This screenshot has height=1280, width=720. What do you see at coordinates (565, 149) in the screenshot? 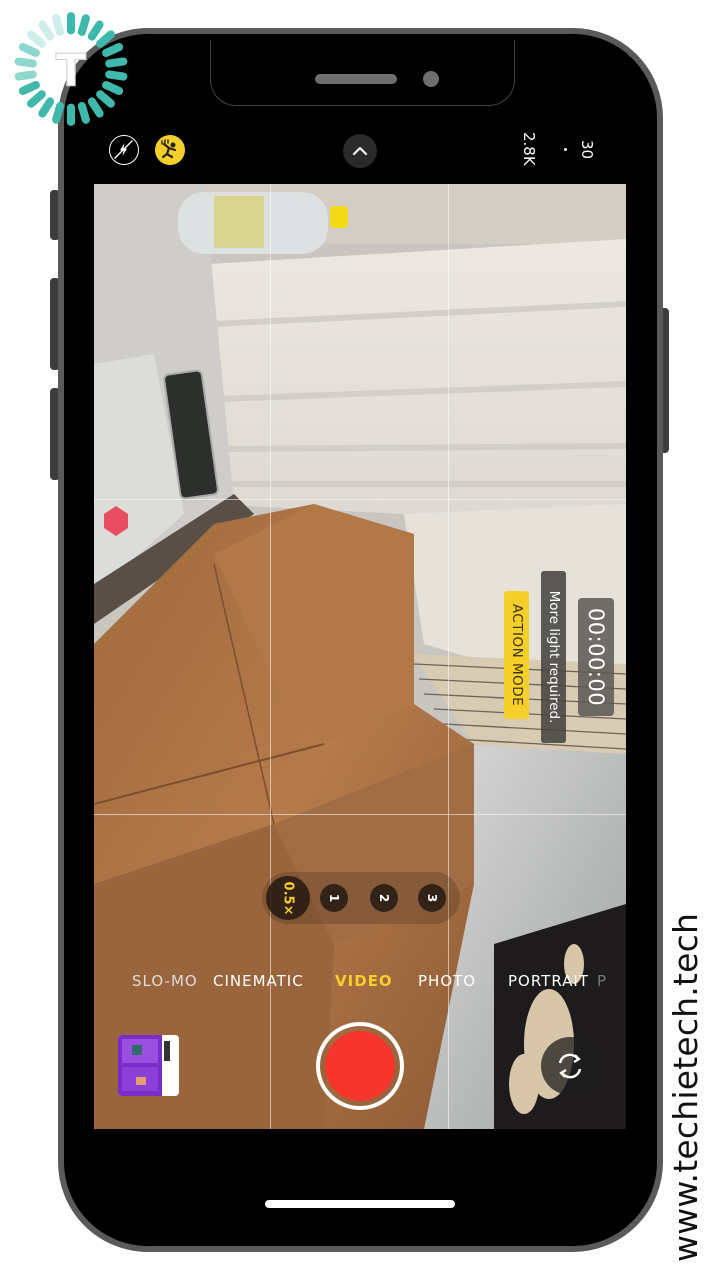
I see `separator-dot` at bounding box center [565, 149].